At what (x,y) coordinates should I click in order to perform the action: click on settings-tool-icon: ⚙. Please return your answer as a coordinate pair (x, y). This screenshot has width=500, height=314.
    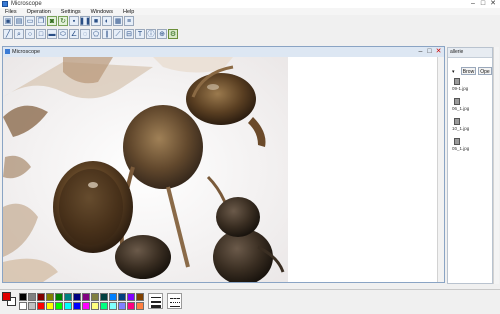
    Looking at the image, I should click on (173, 34).